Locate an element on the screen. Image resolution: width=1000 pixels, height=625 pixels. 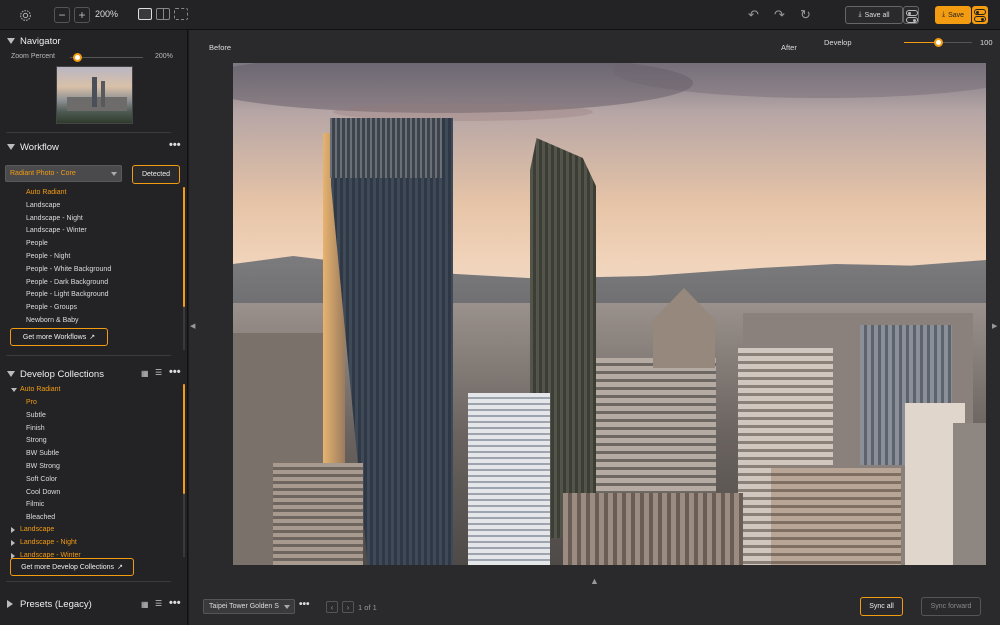
workflow-item: People - Light Background is located at coordinates (68, 295).